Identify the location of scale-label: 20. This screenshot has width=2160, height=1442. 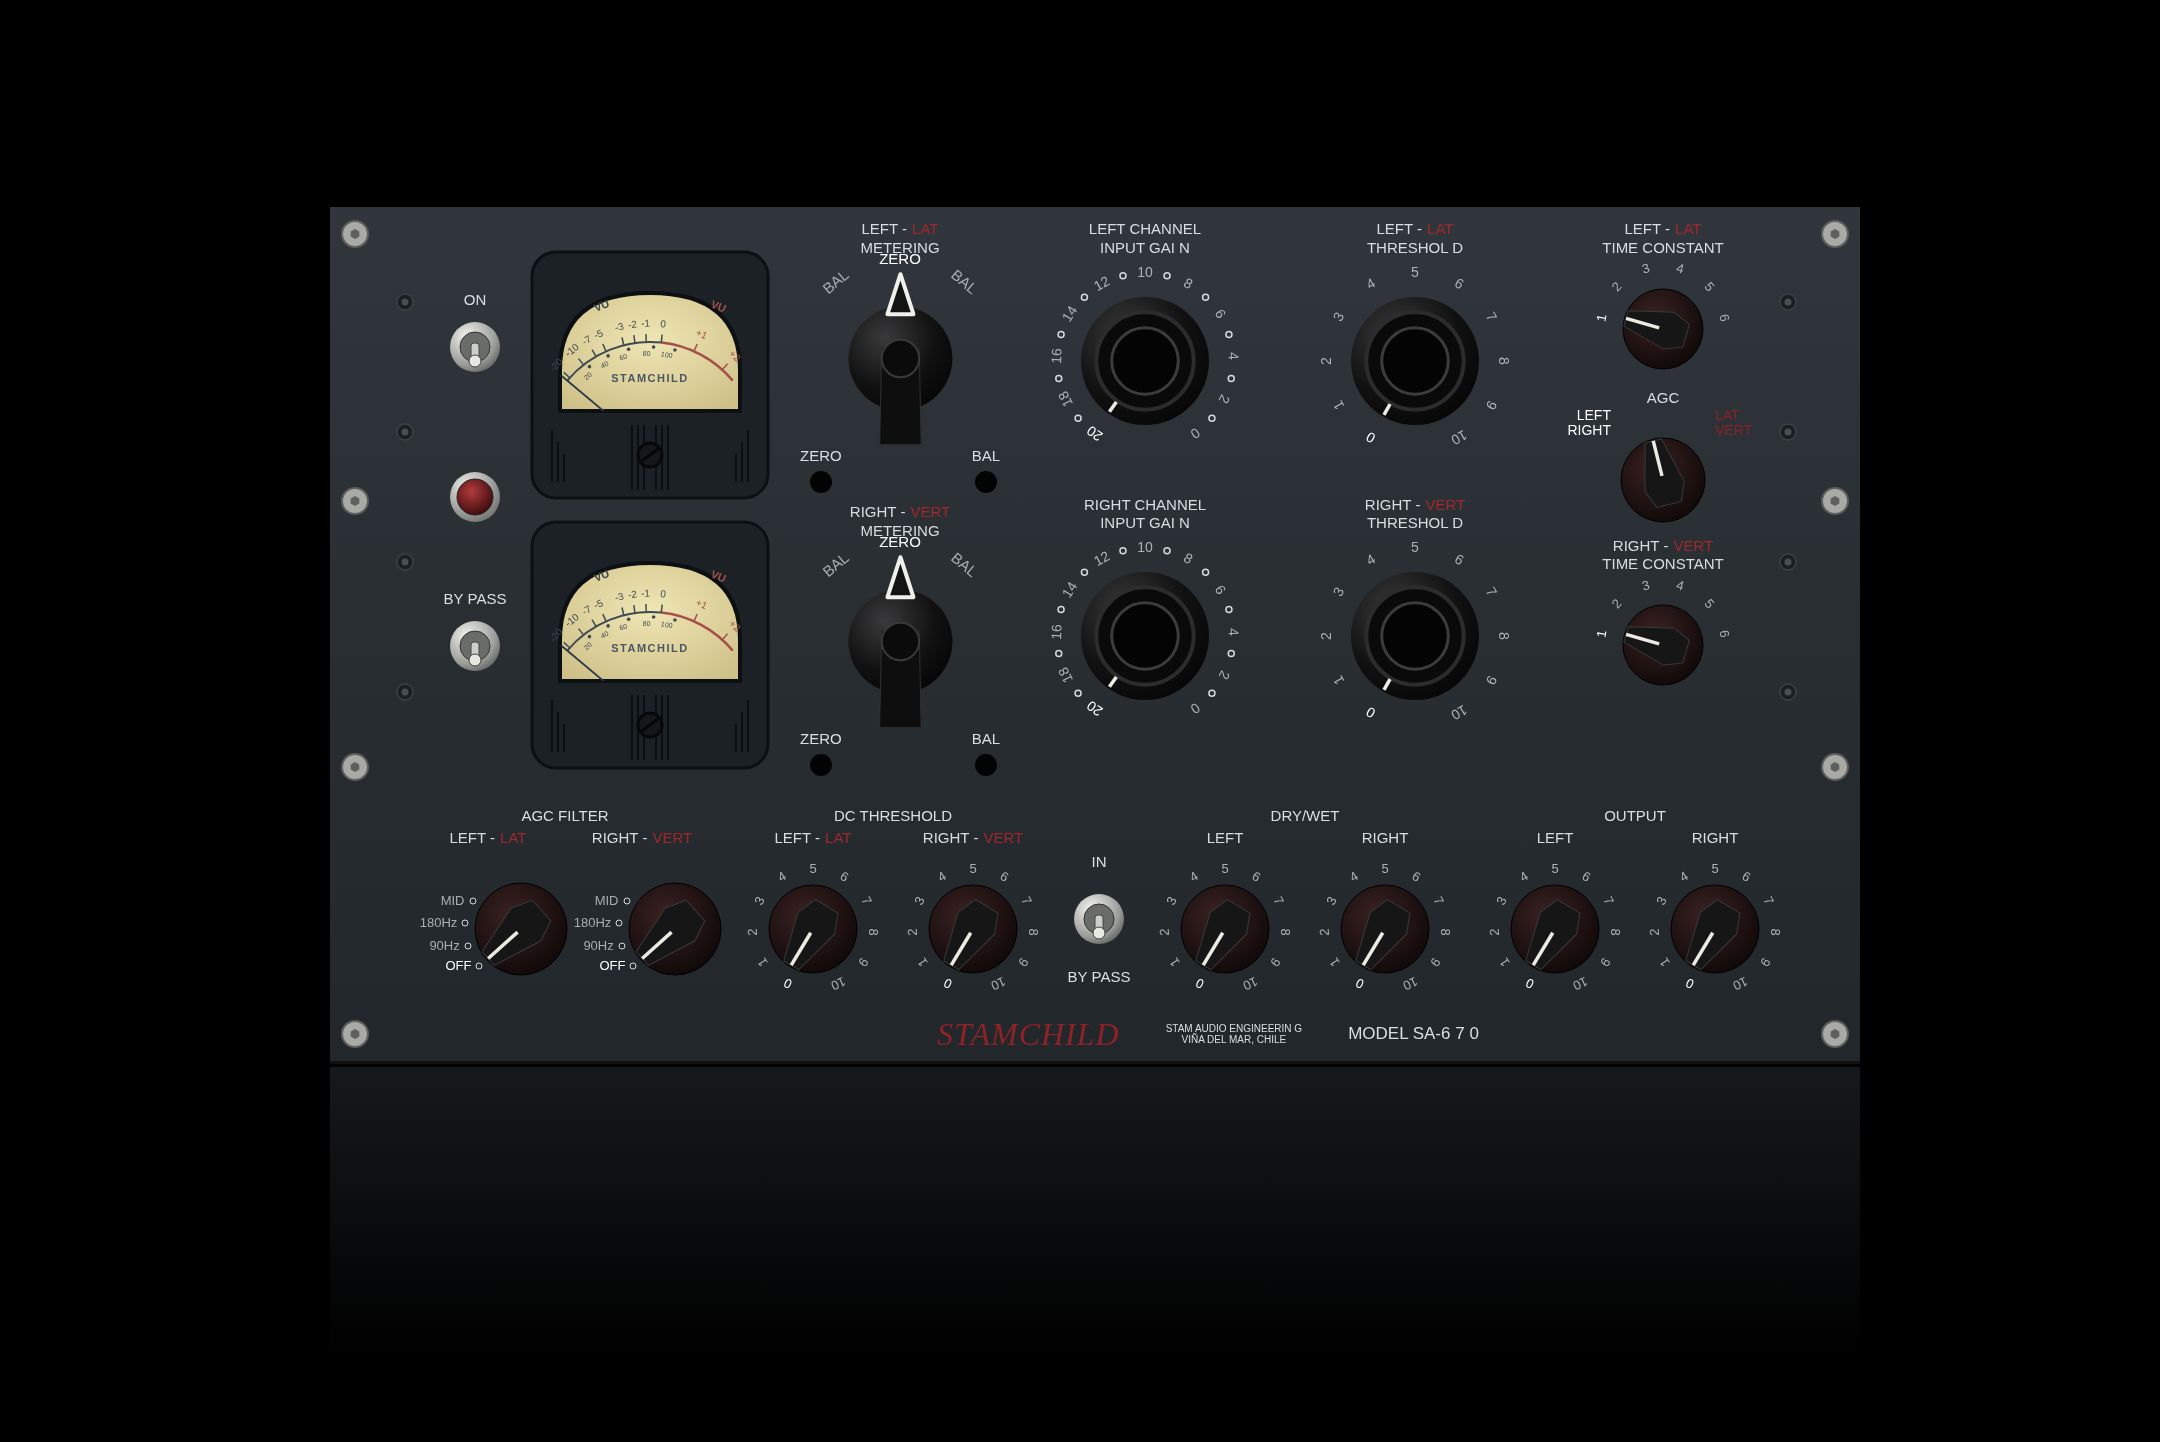
(1094, 708).